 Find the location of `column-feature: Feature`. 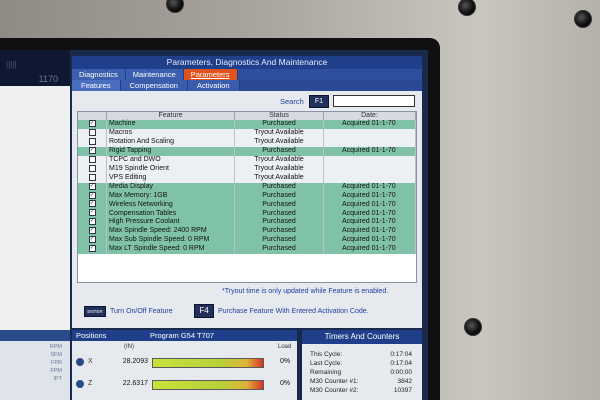

column-feature: Feature is located at coordinates (170, 116).